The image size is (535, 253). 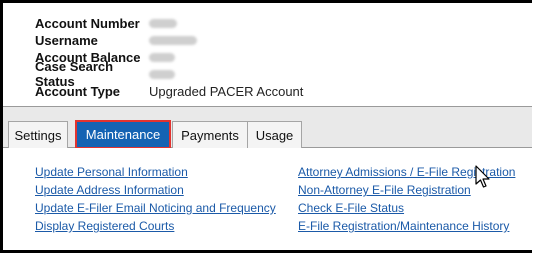 I want to click on non-attorney-efile-registration-link: Non-Attorney E-File Registration, so click(x=384, y=190).